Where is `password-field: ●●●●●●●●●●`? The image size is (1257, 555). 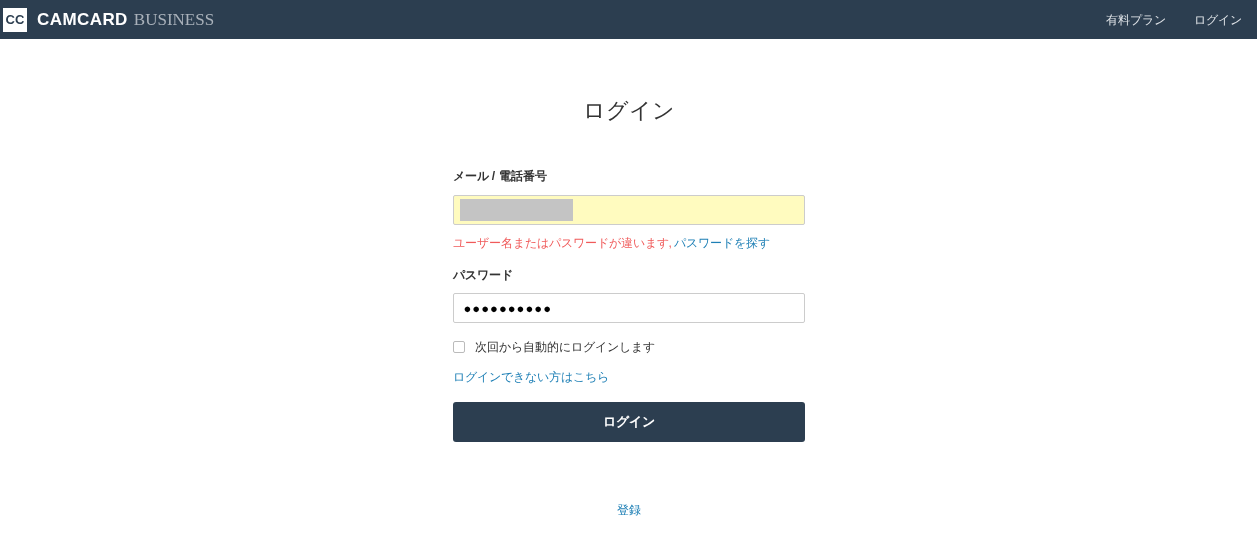 password-field: ●●●●●●●●●● is located at coordinates (628, 308).